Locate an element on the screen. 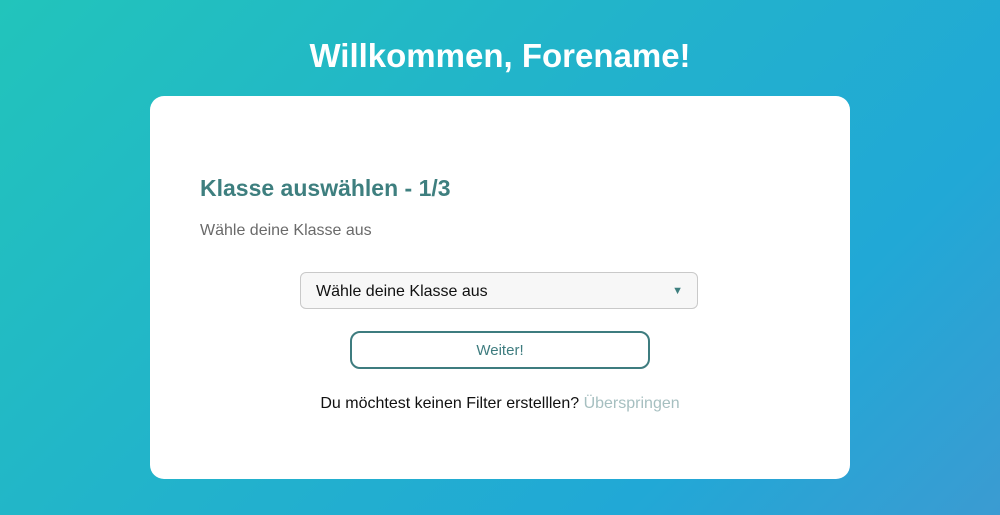 Image resolution: width=1000 pixels, height=515 pixels. triangle-down-icon: ▼ is located at coordinates (677, 291).